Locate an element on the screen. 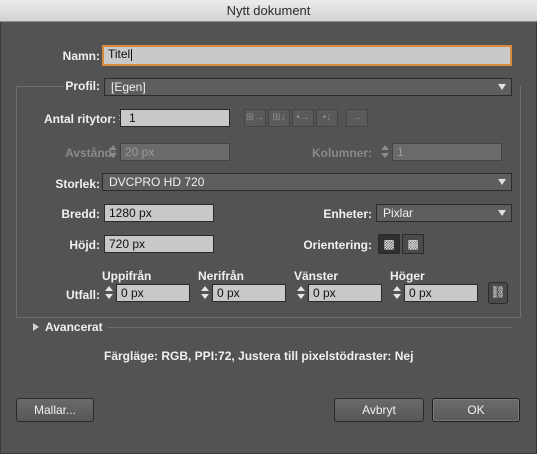  name-value: Titel is located at coordinates (119, 54).